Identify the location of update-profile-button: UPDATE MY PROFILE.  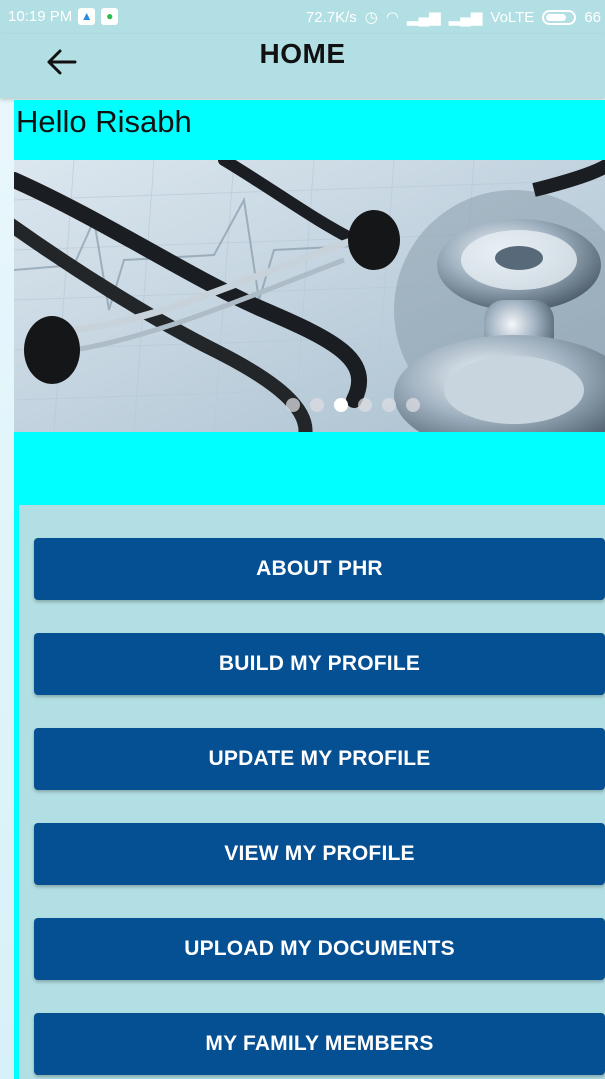
(319, 759).